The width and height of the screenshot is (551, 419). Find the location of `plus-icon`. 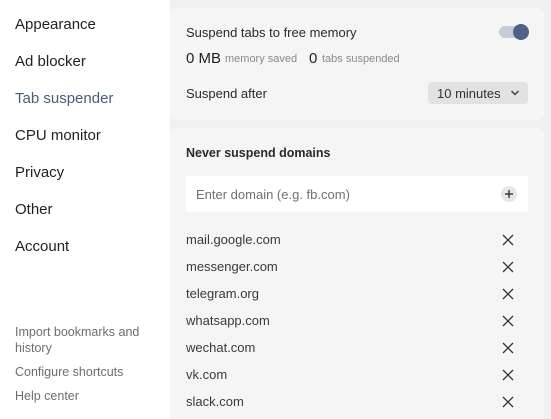

plus-icon is located at coordinates (509, 194).